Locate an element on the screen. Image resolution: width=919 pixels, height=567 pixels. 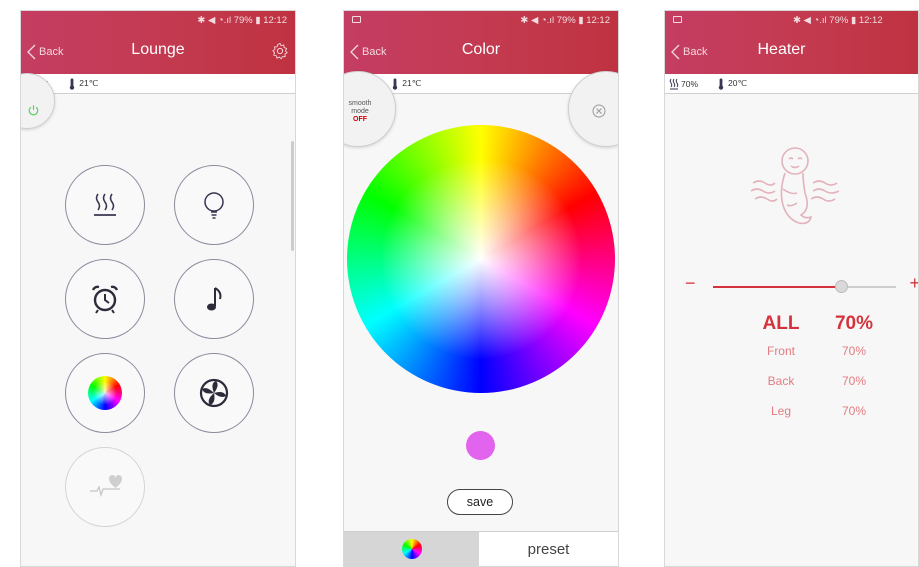
power-icon is located at coordinates (33, 110).